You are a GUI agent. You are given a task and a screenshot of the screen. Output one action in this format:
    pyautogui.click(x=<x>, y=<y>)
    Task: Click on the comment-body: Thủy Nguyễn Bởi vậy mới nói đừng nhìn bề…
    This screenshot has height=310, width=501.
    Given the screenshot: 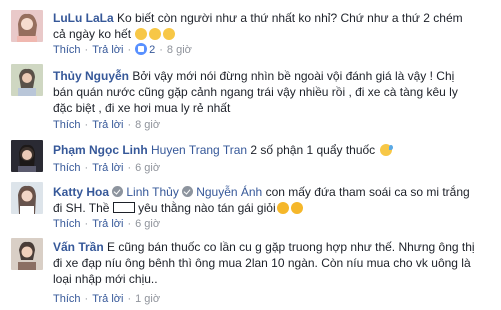 What is the action you would take?
    pyautogui.click(x=274, y=92)
    